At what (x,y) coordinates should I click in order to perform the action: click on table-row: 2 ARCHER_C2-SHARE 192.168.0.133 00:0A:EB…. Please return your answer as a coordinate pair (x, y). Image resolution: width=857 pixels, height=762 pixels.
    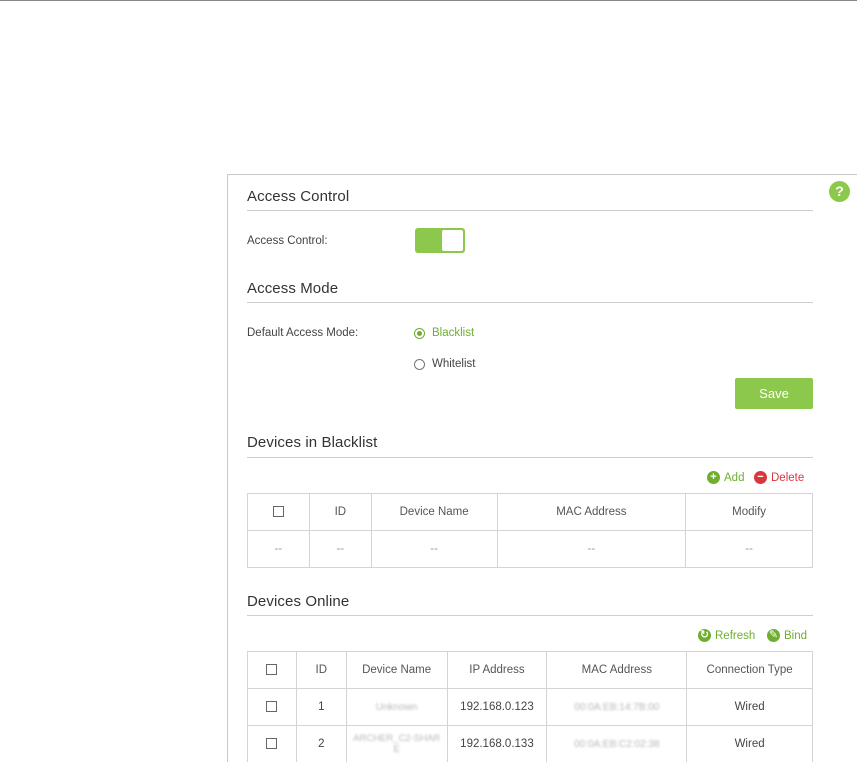
    Looking at the image, I should click on (530, 743).